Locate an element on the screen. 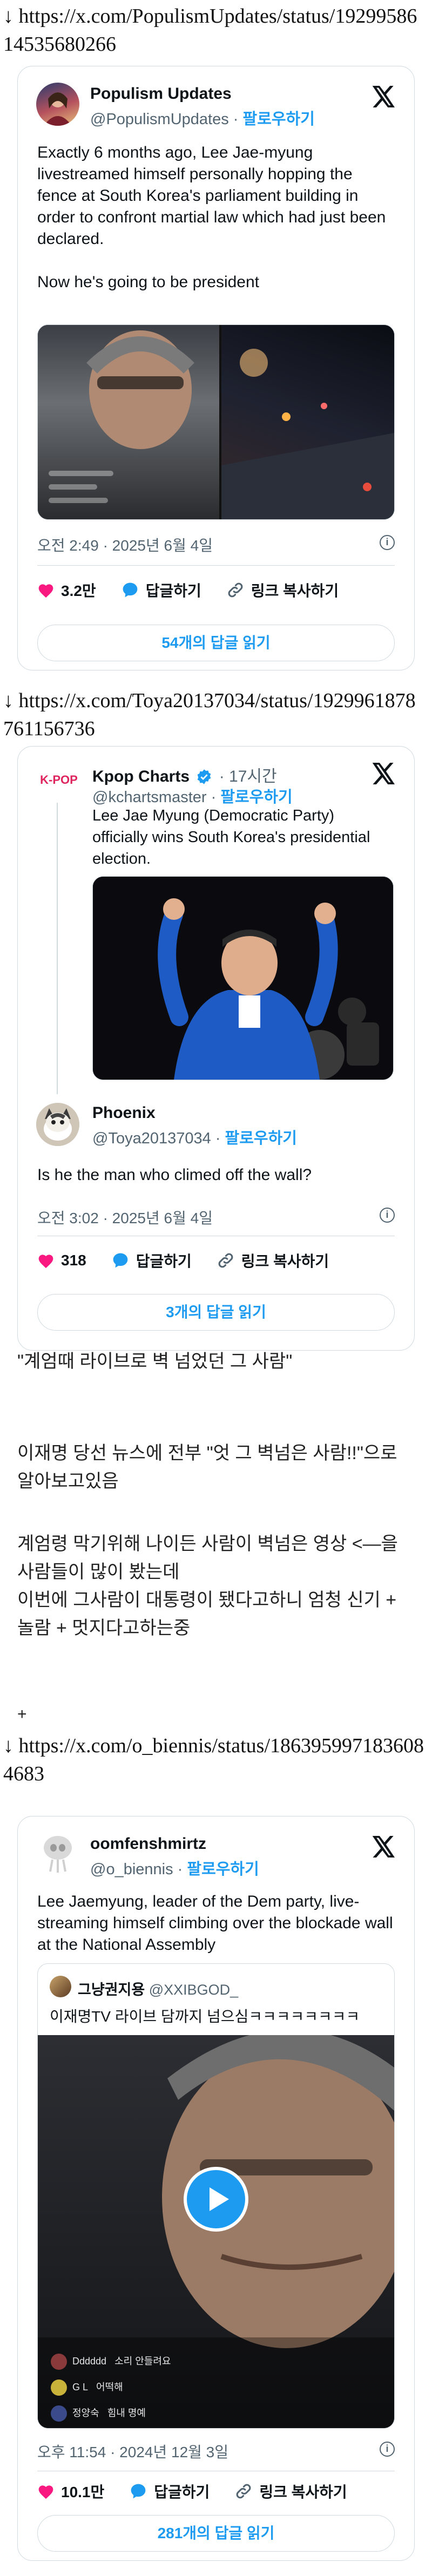 This screenshot has width=432, height=2576. tweet-actions: 318 답글하기 링크 복사하기 is located at coordinates (196, 1260).